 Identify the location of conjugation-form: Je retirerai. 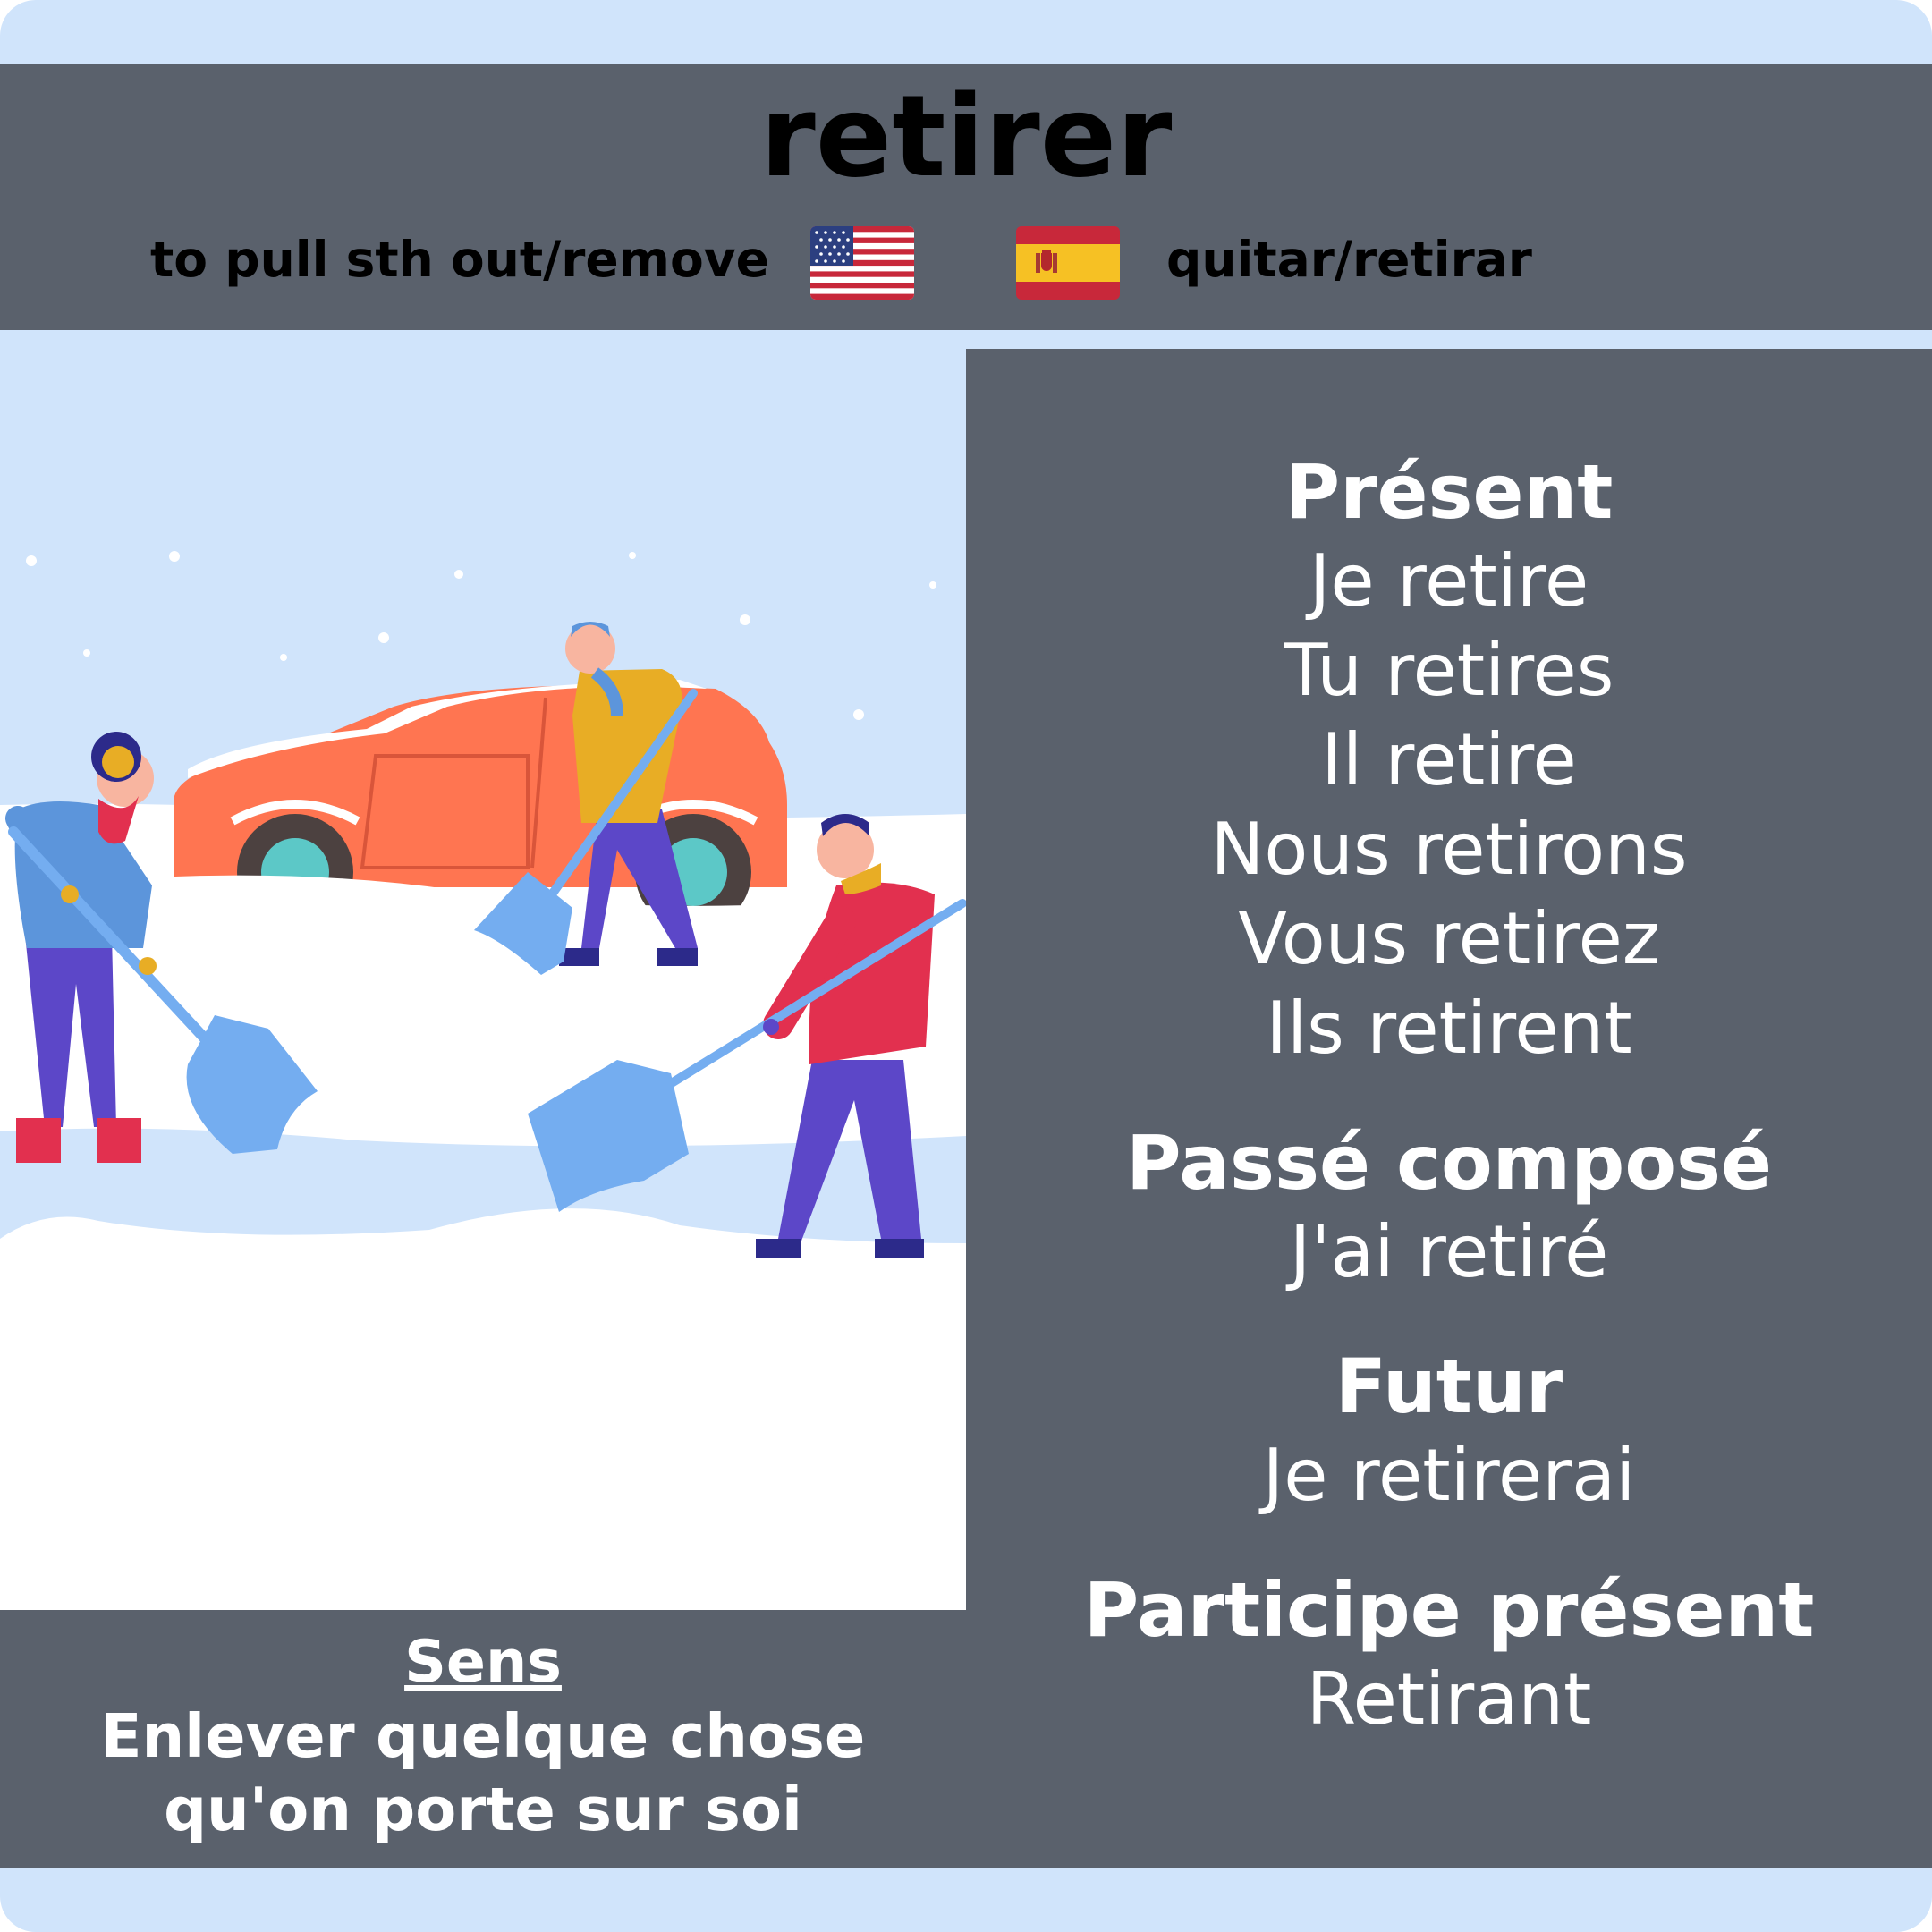
(1449, 1475).